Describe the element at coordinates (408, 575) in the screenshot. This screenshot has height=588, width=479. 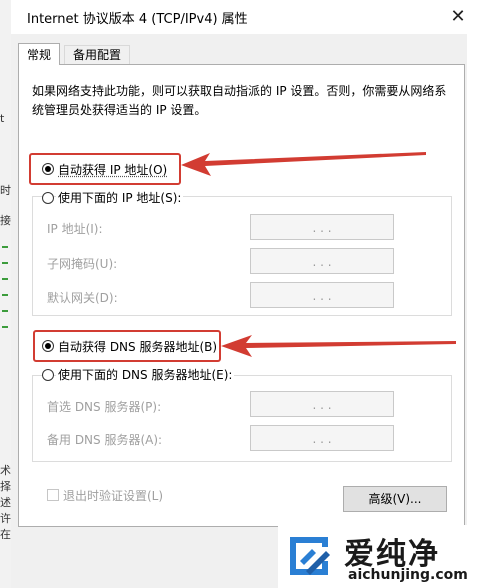
I see `watermark-url: aichunjing.com` at that location.